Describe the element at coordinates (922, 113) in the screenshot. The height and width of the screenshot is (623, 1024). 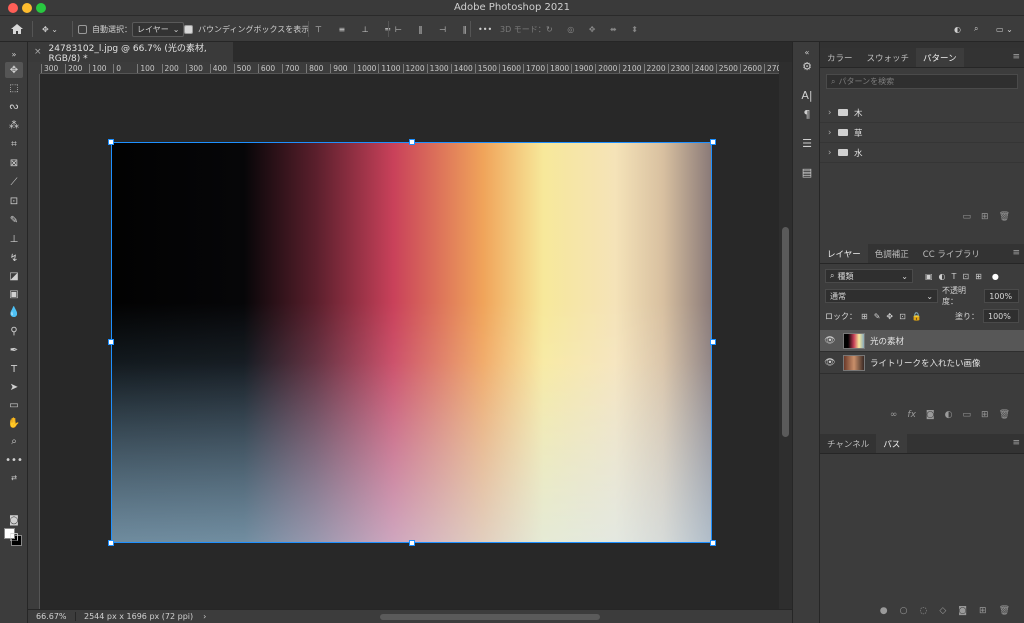
I see `pattern-folder-wood: › 木` at that location.